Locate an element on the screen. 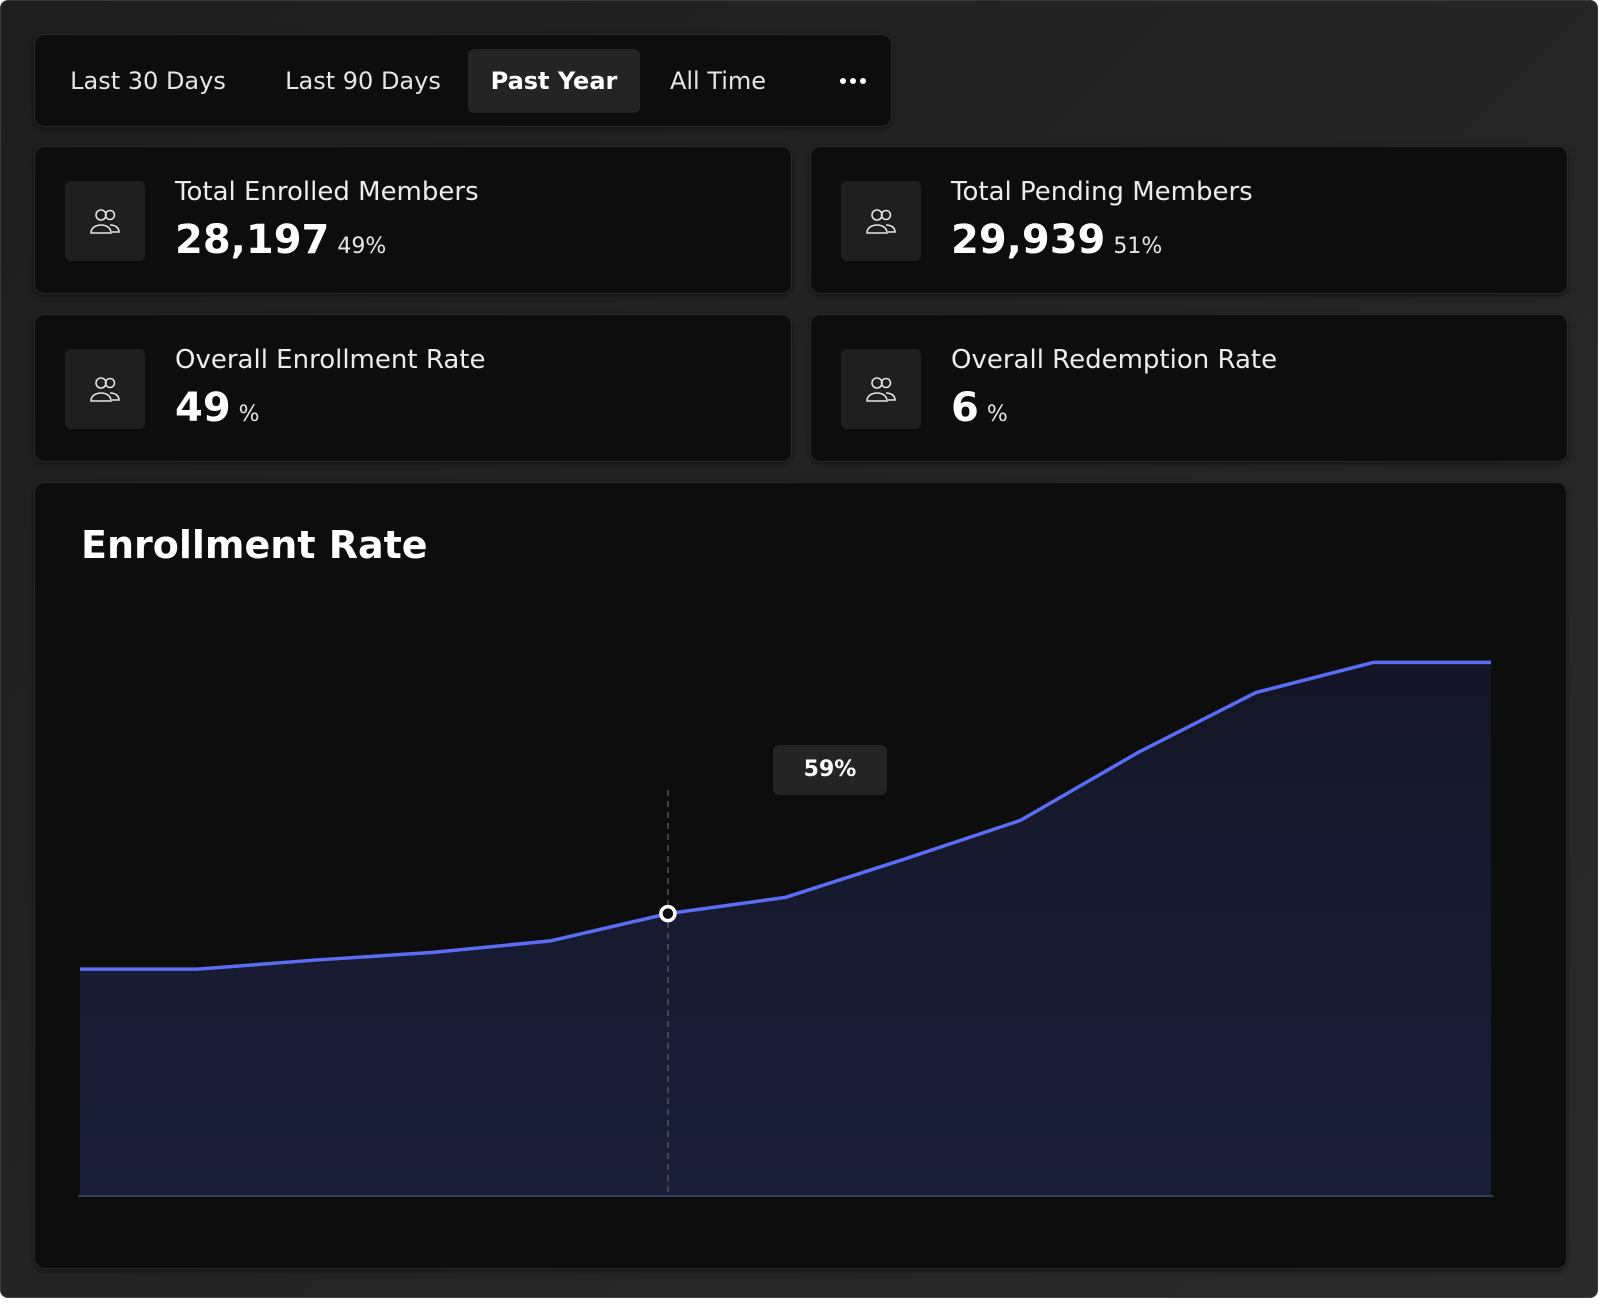  stat-label: Overall Enrollment Rate is located at coordinates (330, 360).